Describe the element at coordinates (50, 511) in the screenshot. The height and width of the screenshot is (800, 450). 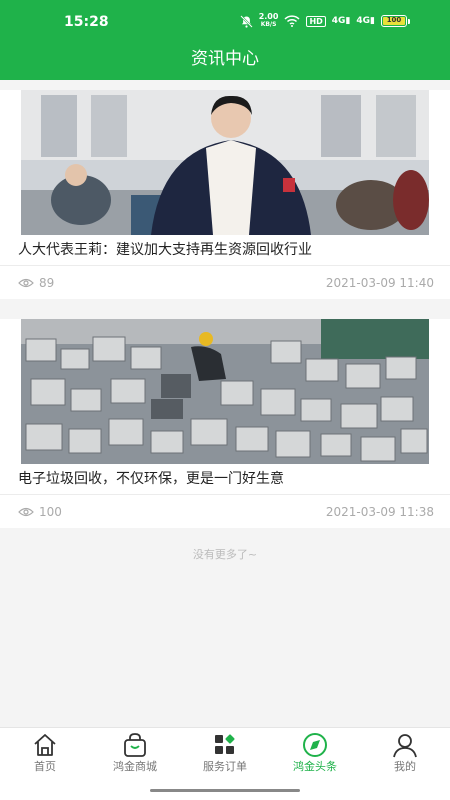
I see `article-views-count: 100` at that location.